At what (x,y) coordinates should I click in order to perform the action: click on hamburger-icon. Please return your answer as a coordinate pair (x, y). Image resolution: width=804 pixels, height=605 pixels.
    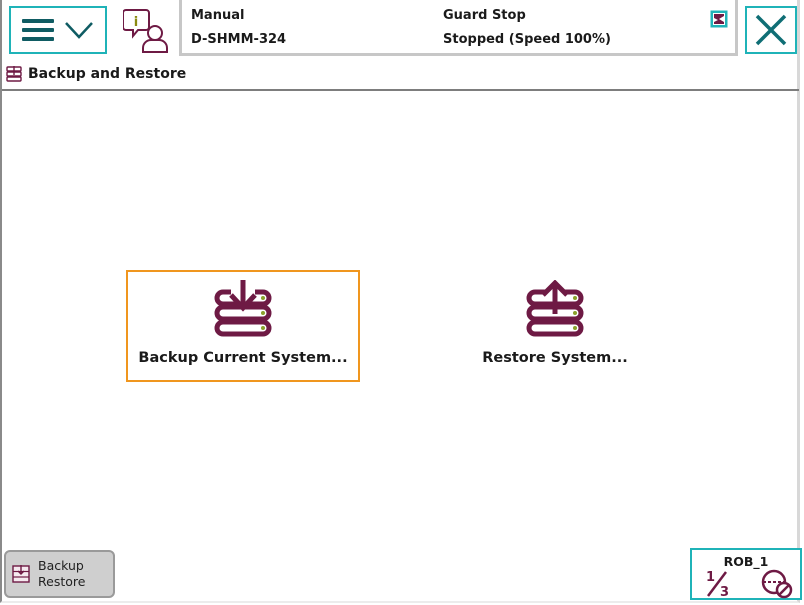
    Looking at the image, I should click on (38, 30).